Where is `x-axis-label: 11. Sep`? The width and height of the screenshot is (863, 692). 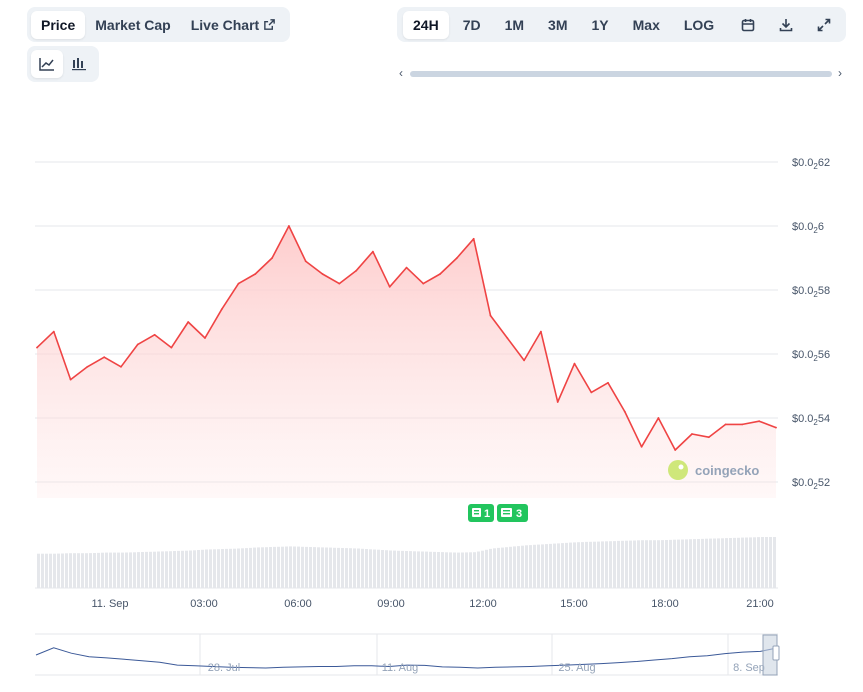 x-axis-label: 11. Sep is located at coordinates (109, 604).